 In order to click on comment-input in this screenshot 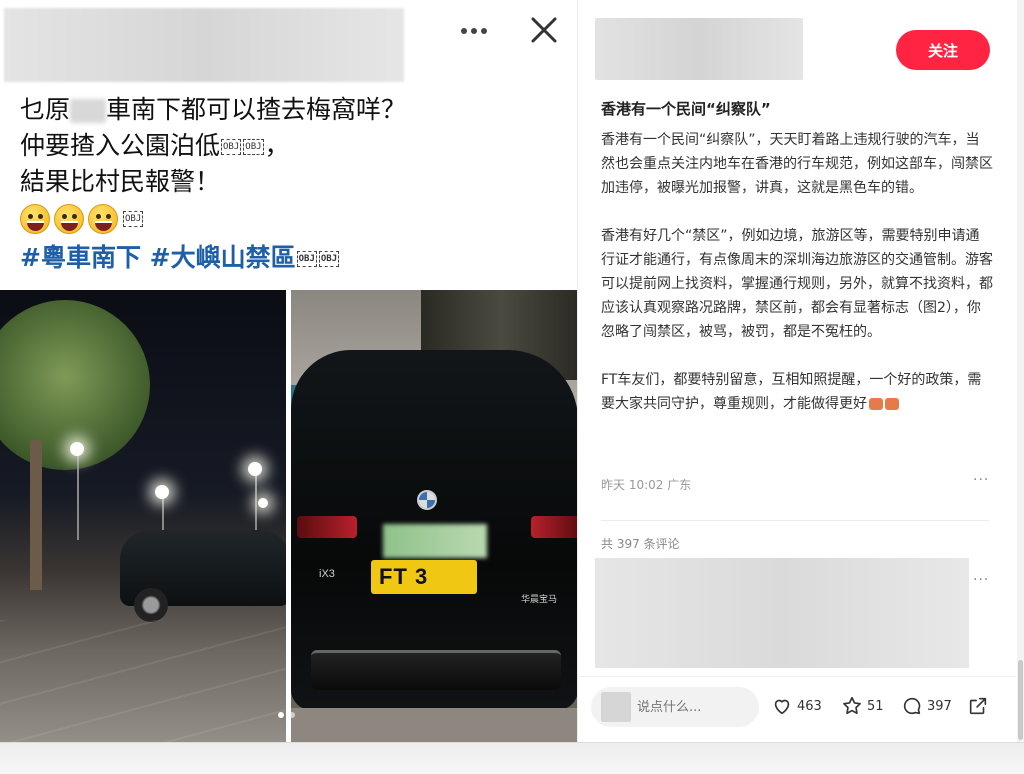, I will do `click(692, 707)`.